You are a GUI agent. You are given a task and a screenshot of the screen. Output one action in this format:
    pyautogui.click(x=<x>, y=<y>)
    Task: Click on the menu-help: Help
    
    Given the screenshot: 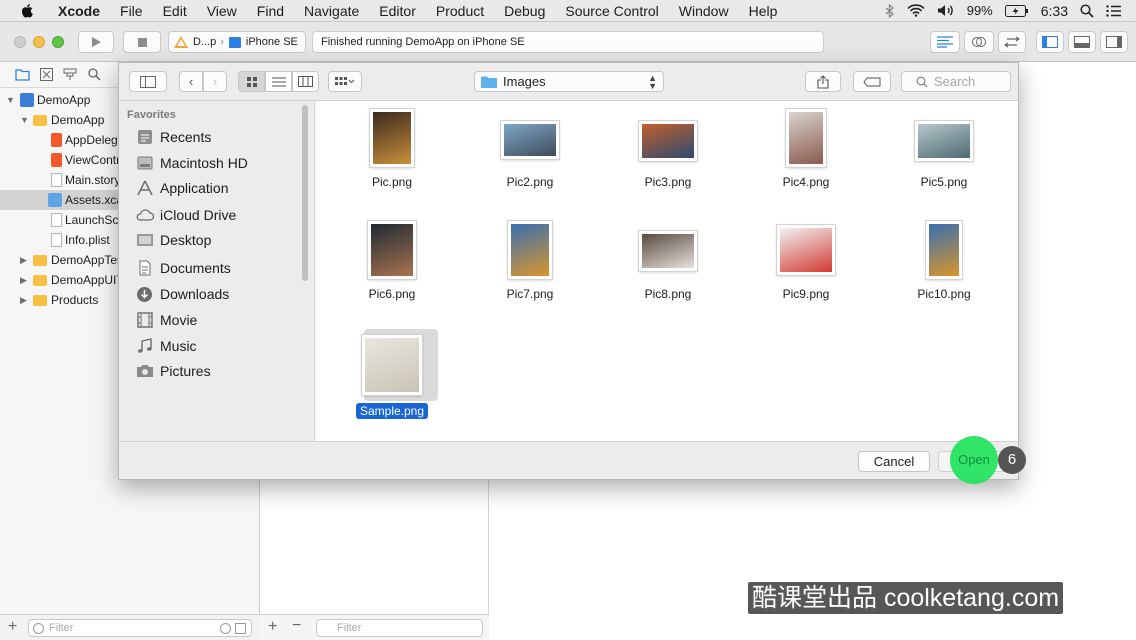 What is the action you would take?
    pyautogui.click(x=763, y=11)
    